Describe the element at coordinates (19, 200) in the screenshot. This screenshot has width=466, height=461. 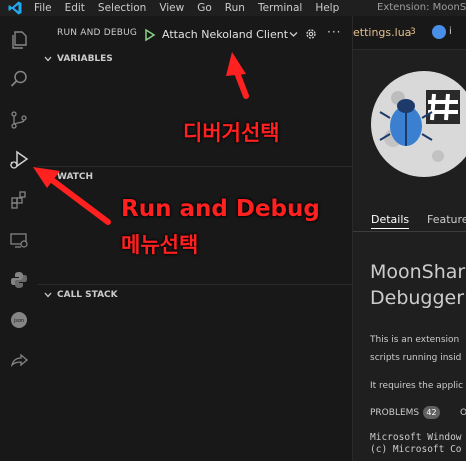
I see `extensions-icon` at that location.